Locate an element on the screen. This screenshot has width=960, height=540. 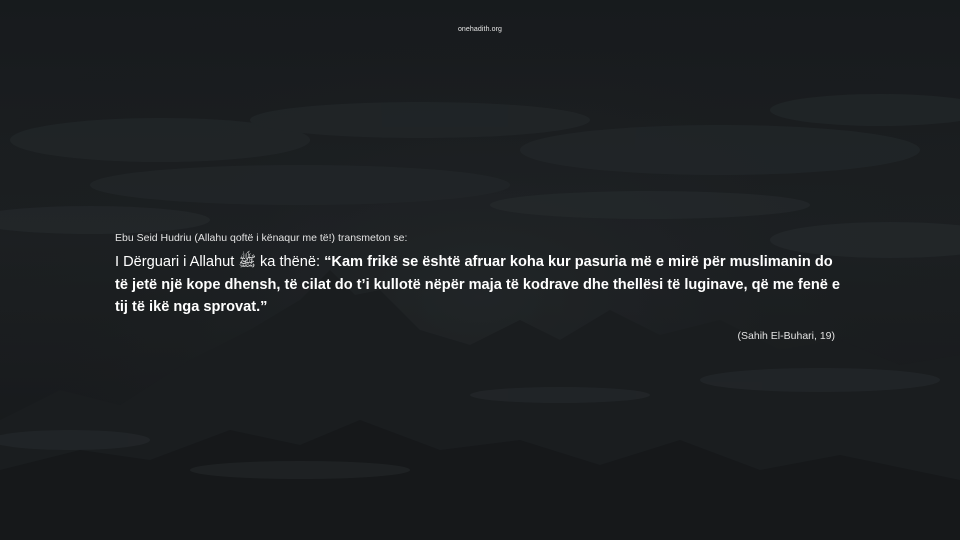
hadith-source: (Sahih El-Buhari, 19) is located at coordinates (786, 335).